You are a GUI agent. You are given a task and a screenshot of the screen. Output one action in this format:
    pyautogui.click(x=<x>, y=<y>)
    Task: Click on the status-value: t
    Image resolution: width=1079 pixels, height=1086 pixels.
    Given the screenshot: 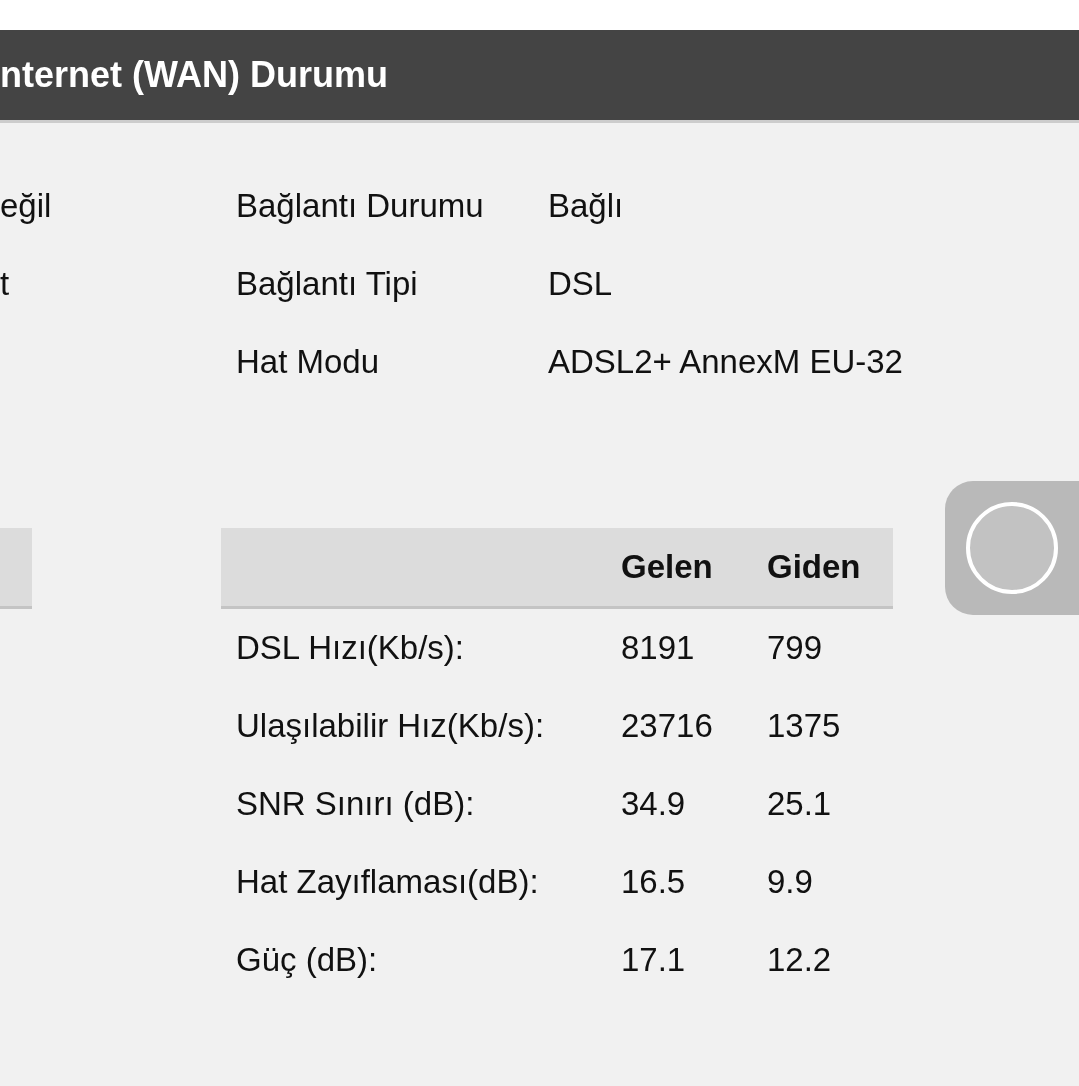 What is the action you would take?
    pyautogui.click(x=5, y=284)
    